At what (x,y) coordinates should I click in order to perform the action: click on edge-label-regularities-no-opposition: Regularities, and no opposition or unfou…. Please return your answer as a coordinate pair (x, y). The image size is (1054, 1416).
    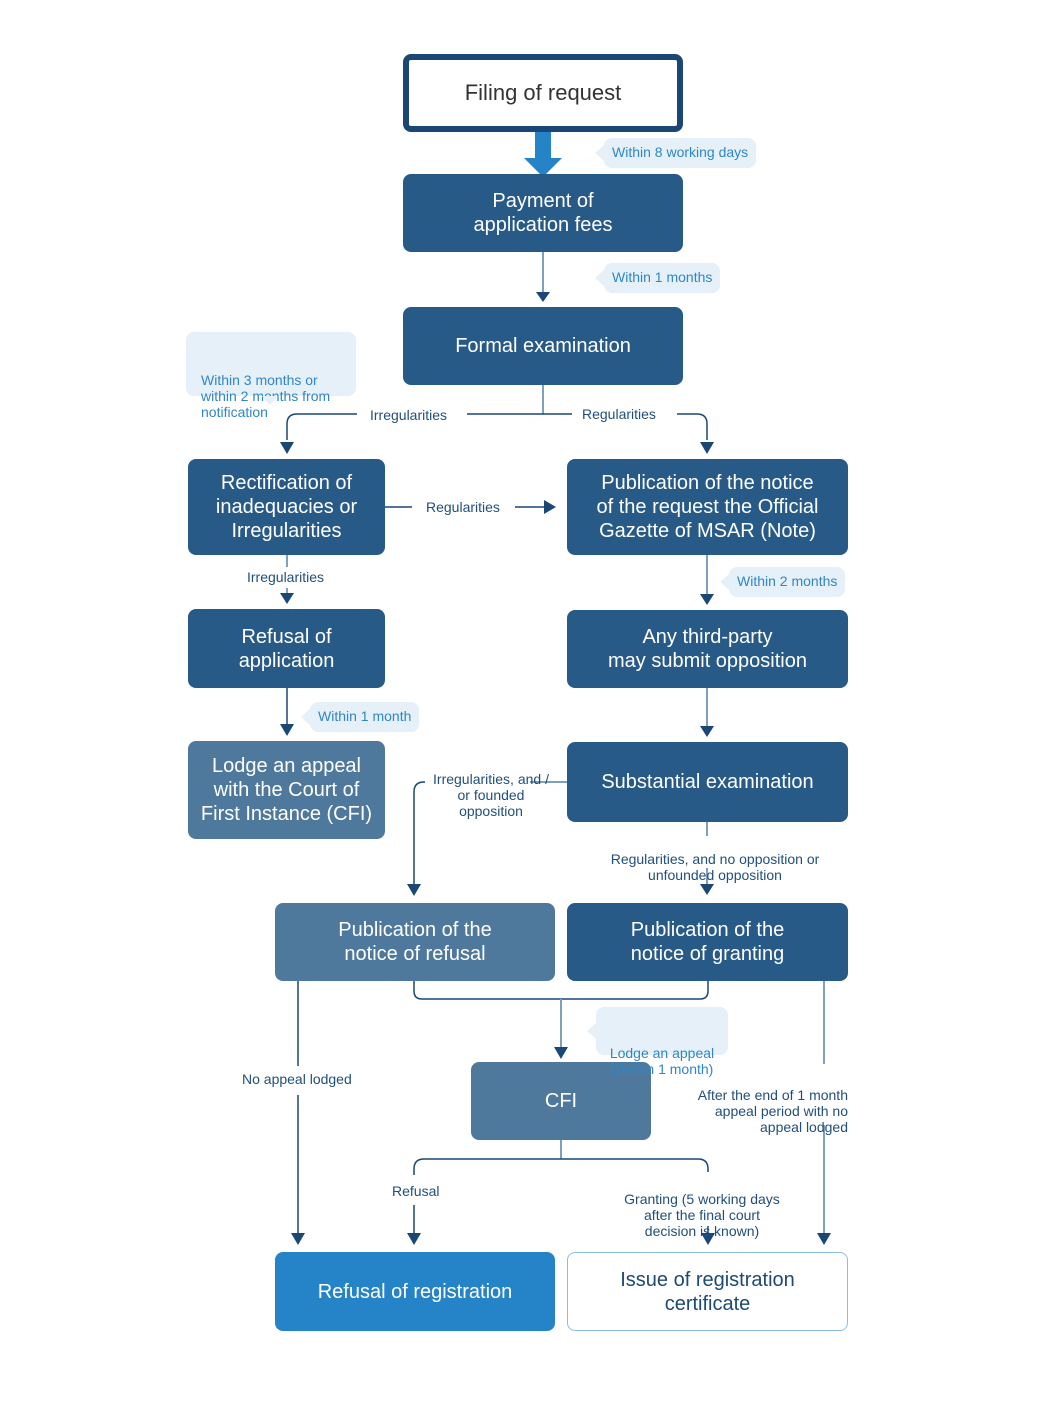
    Looking at the image, I should click on (715, 859).